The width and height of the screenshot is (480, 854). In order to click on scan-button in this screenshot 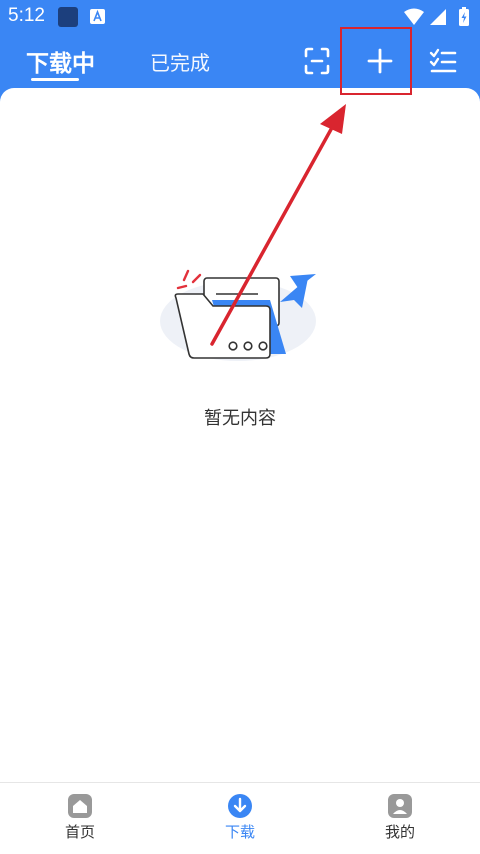, I will do `click(317, 61)`.